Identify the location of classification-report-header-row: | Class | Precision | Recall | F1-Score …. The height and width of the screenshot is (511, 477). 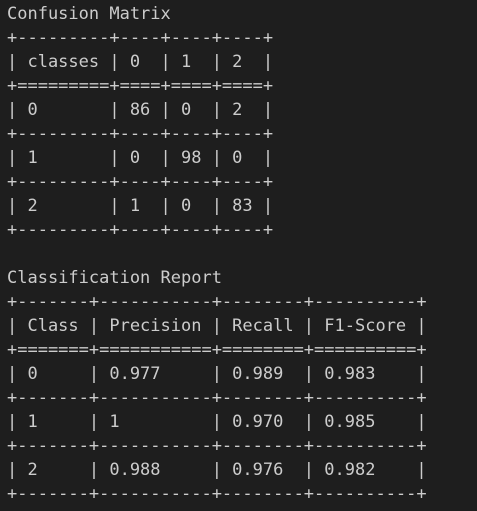
(217, 326).